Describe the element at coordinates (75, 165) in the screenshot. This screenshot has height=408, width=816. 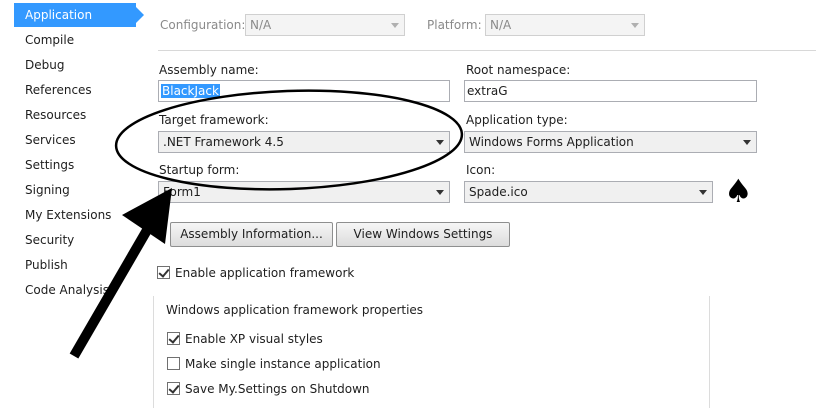
I see `sidebar-item-settings: Settings` at that location.